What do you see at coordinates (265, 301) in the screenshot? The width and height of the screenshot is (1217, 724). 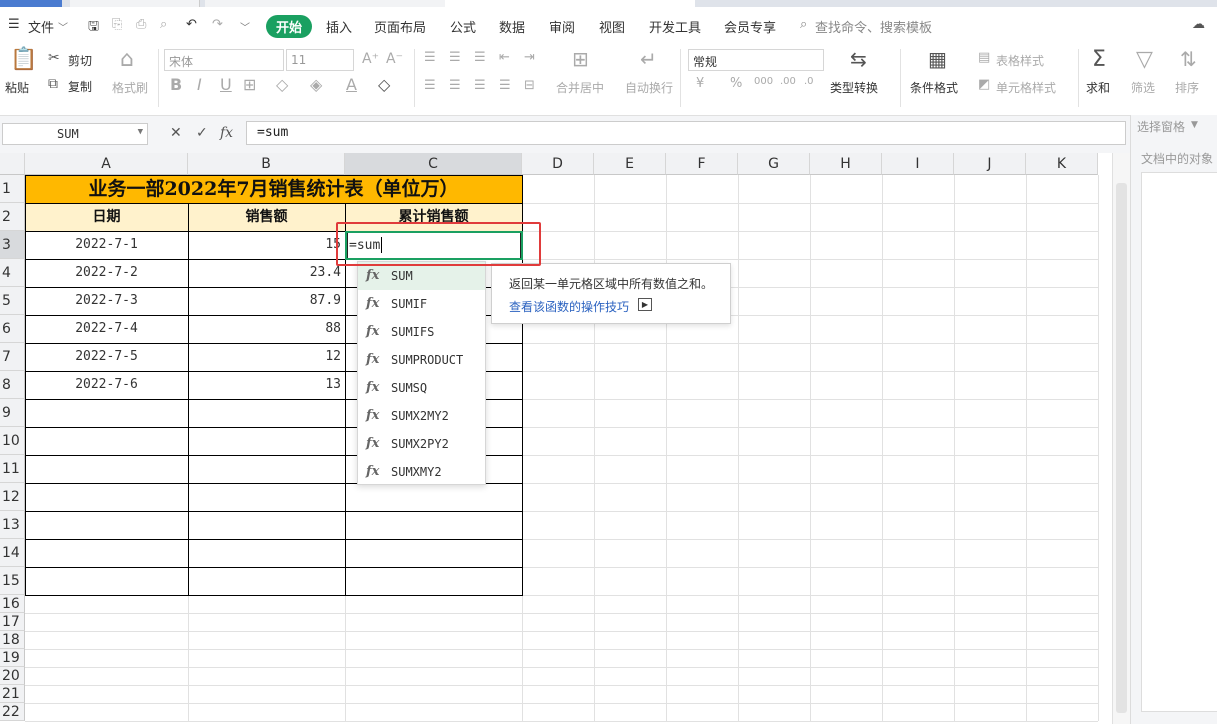 I see `sales-cell: 87.9` at bounding box center [265, 301].